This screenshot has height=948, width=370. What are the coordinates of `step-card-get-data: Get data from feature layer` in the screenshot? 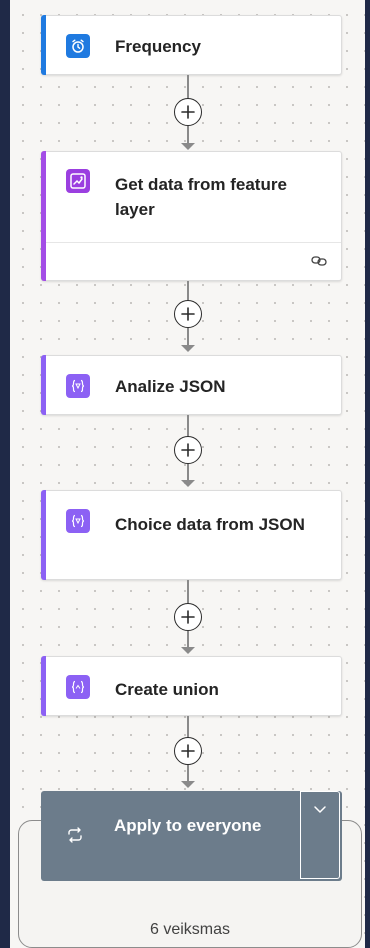 It's located at (191, 216).